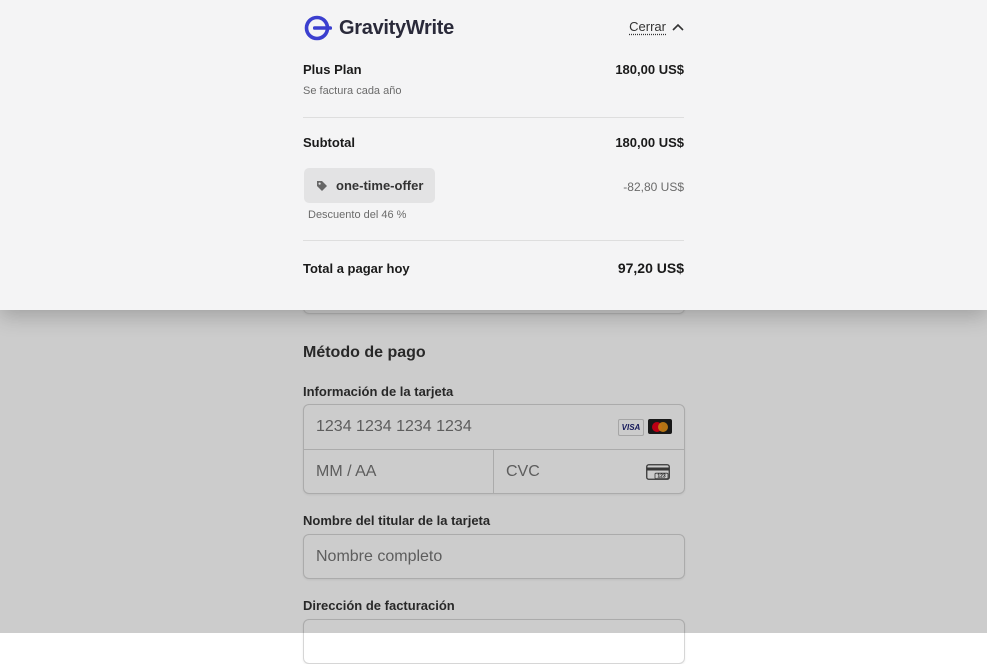 This screenshot has height=664, width=987. What do you see at coordinates (357, 215) in the screenshot?
I see `discount-note: Descuento del 46 %` at bounding box center [357, 215].